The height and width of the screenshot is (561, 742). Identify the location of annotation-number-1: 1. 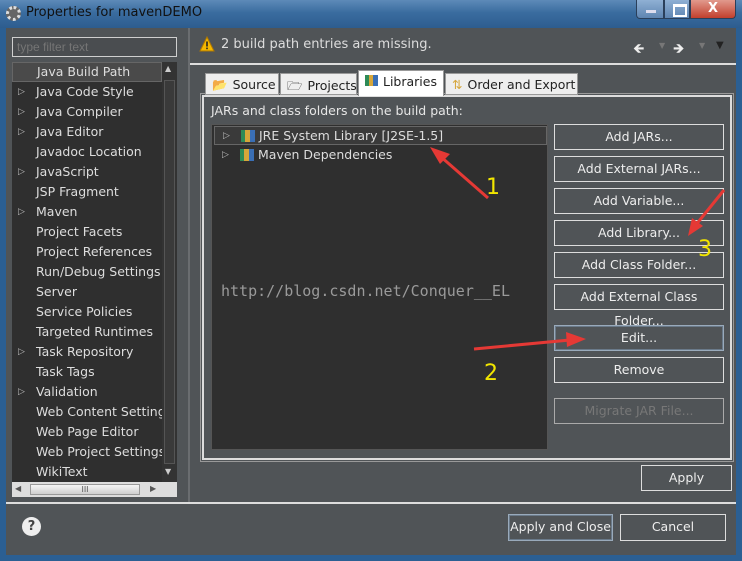
(493, 187).